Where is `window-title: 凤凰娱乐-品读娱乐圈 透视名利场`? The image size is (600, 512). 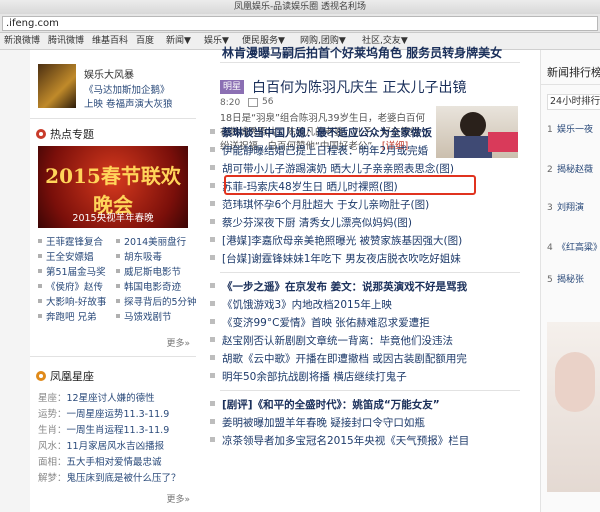 window-title: 凤凰娱乐-品读娱乐圈 透视名利场 is located at coordinates (300, 7).